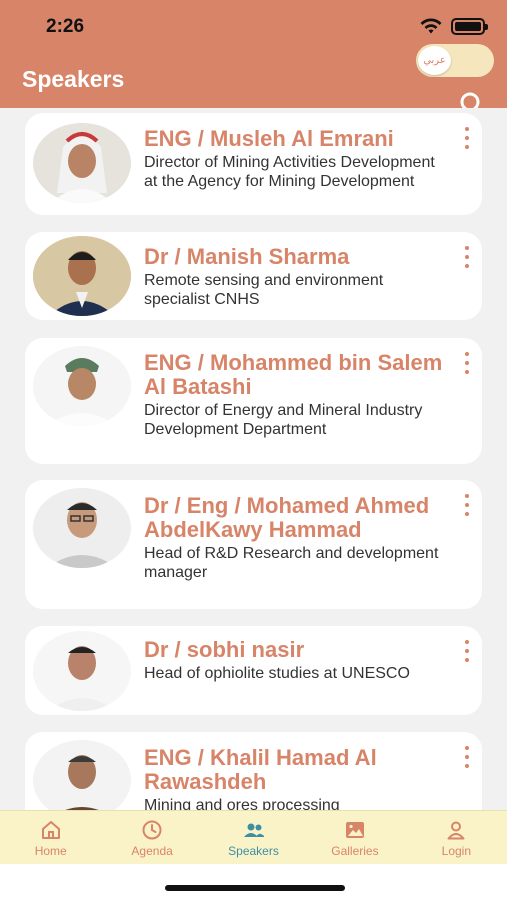  Describe the element at coordinates (253, 54) in the screenshot. I see `app-header: 2:26 Speakers عربي` at that location.